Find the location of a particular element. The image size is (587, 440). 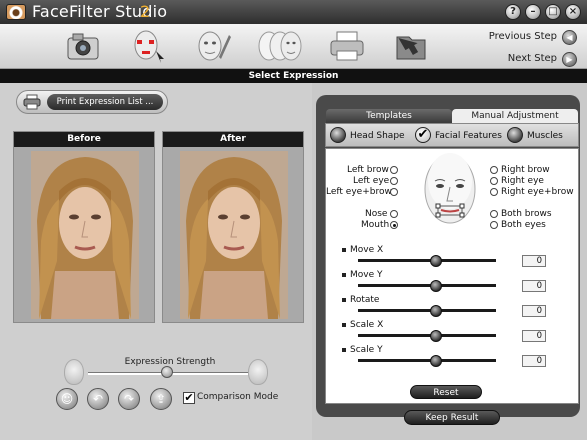

both-brows-label: Both brows is located at coordinates (526, 214).